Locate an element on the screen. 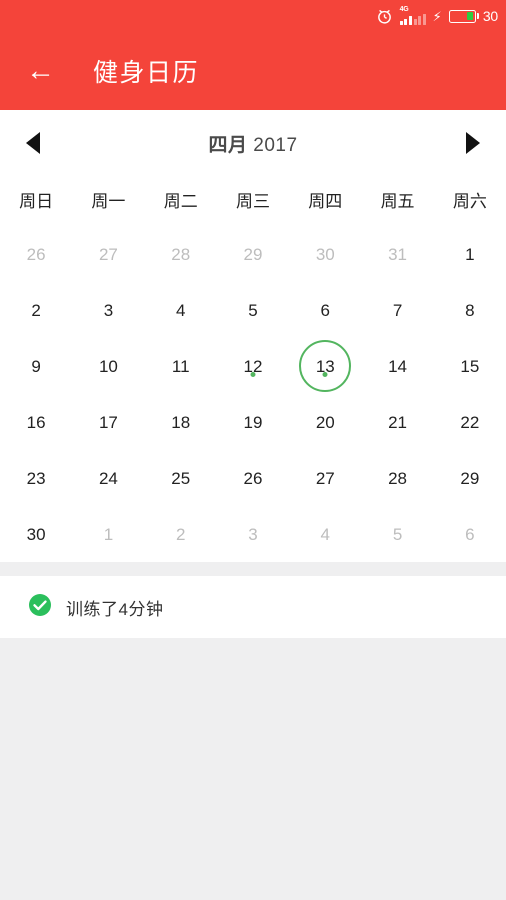 This screenshot has width=506, height=900. calendar-week-row: 2 3 4 5 6 7 8 is located at coordinates (253, 310).